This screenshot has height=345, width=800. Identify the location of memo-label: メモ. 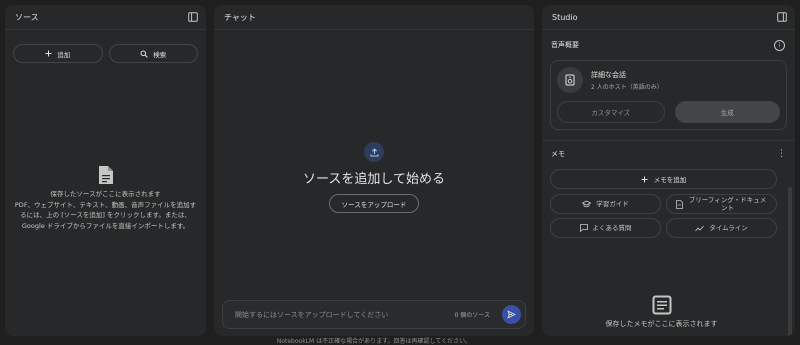
(558, 154).